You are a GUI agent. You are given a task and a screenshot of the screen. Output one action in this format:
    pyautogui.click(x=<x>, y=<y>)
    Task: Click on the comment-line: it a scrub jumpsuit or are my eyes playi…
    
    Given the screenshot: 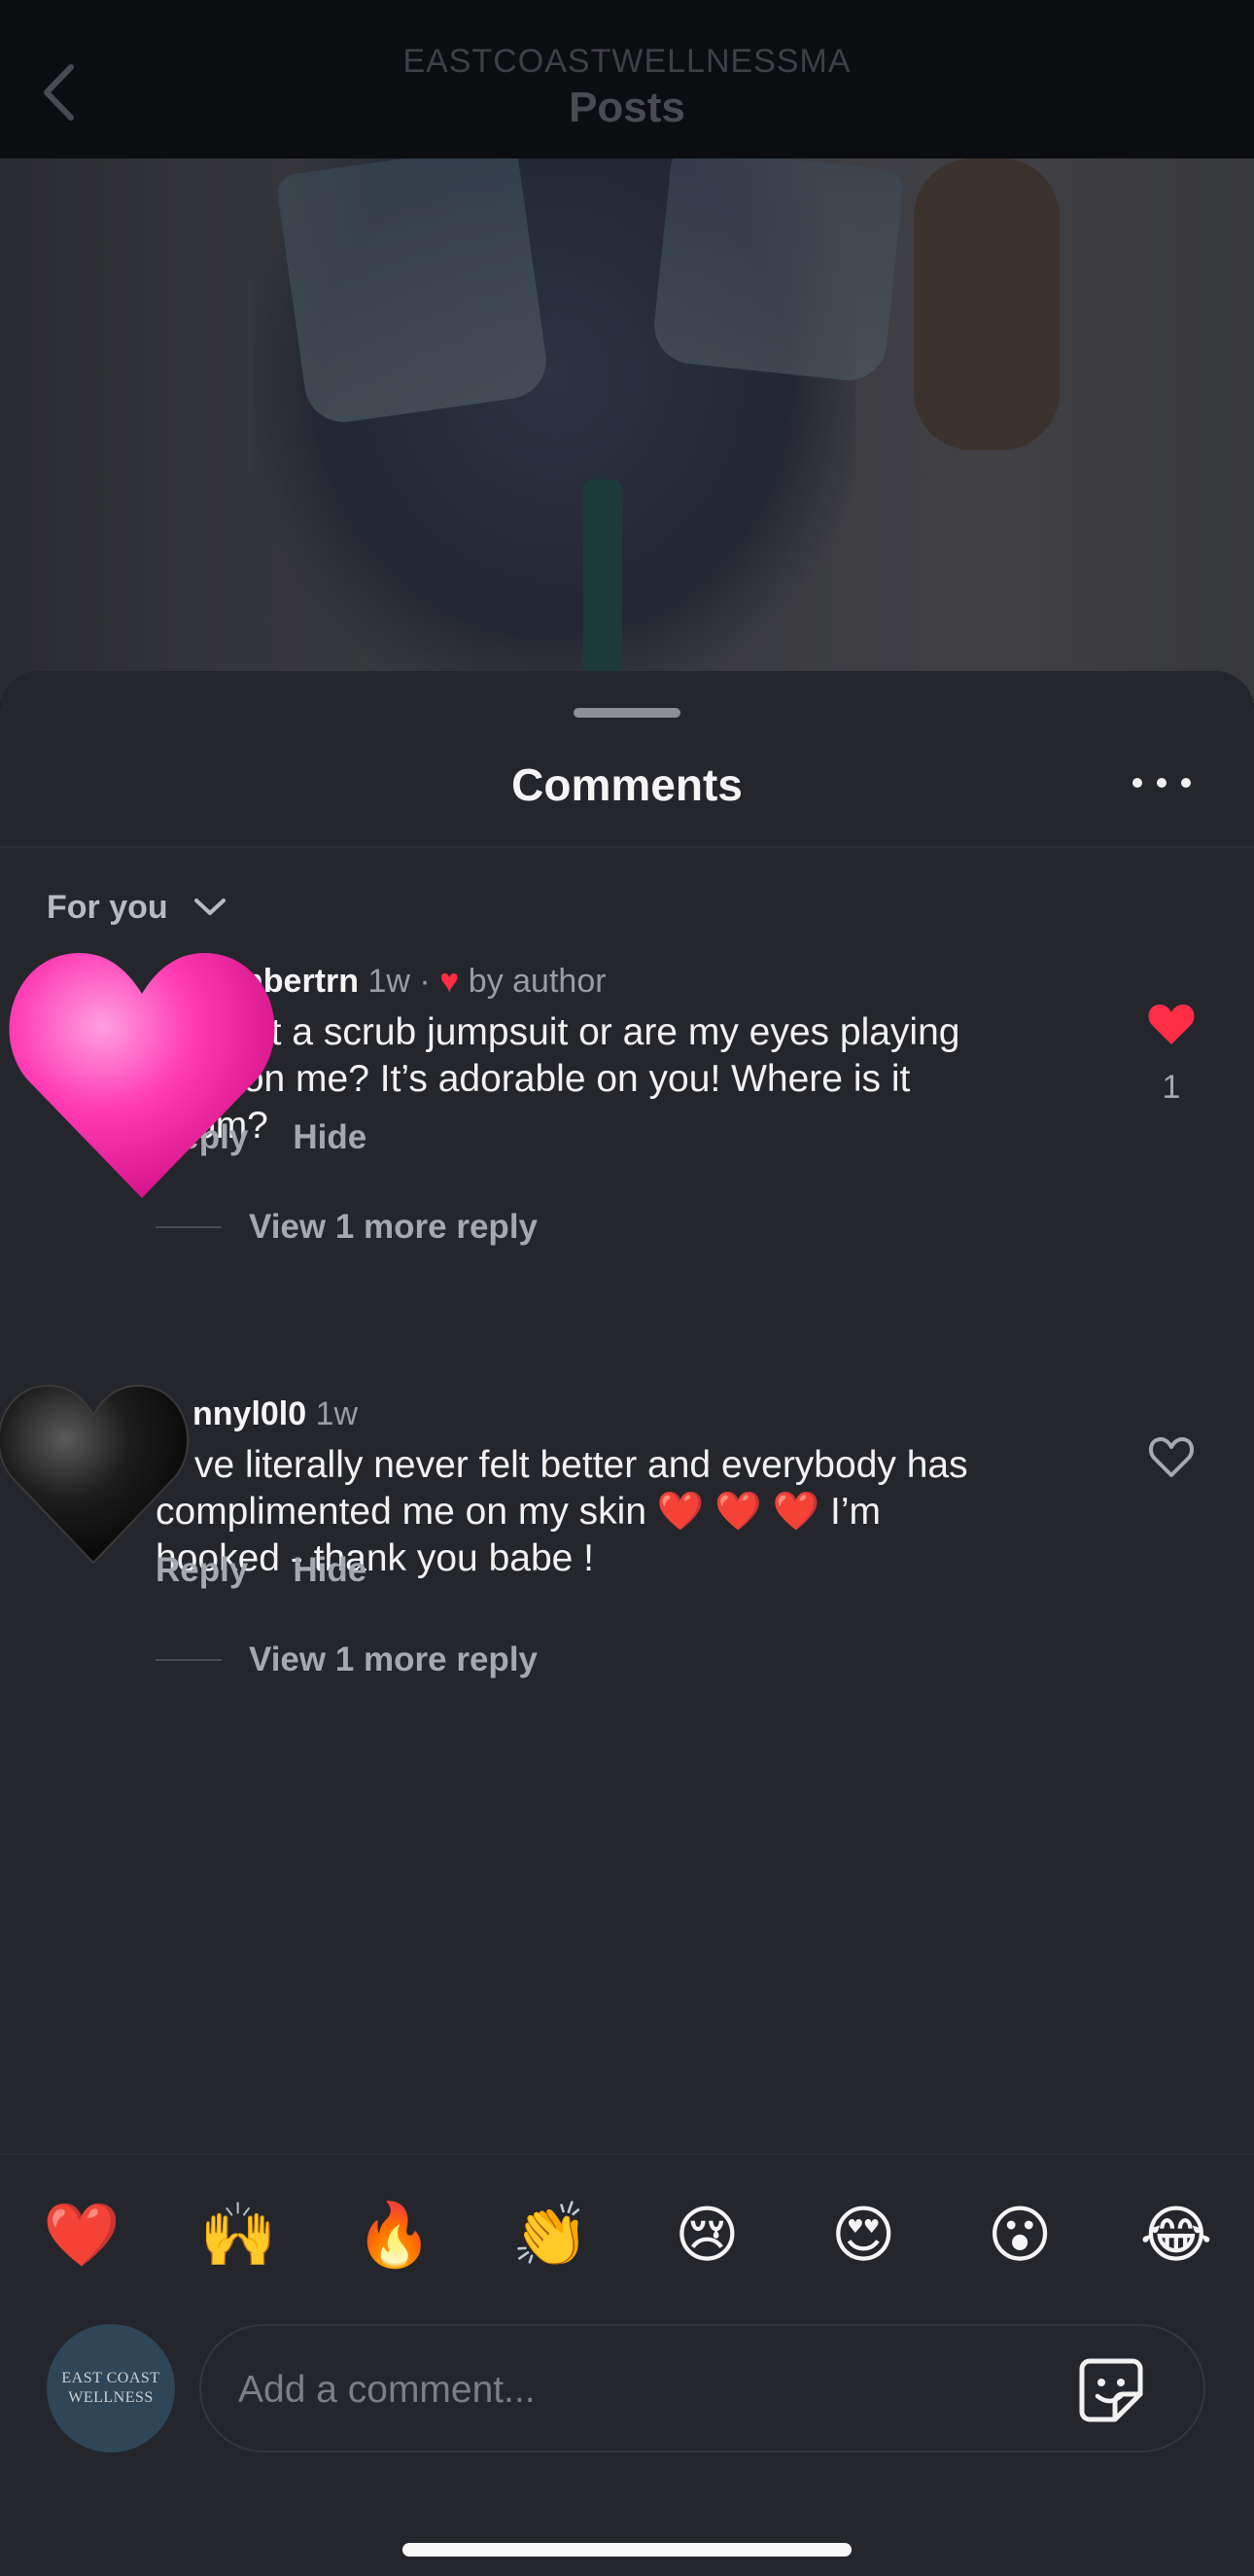 What is the action you would take?
    pyautogui.click(x=611, y=1032)
    